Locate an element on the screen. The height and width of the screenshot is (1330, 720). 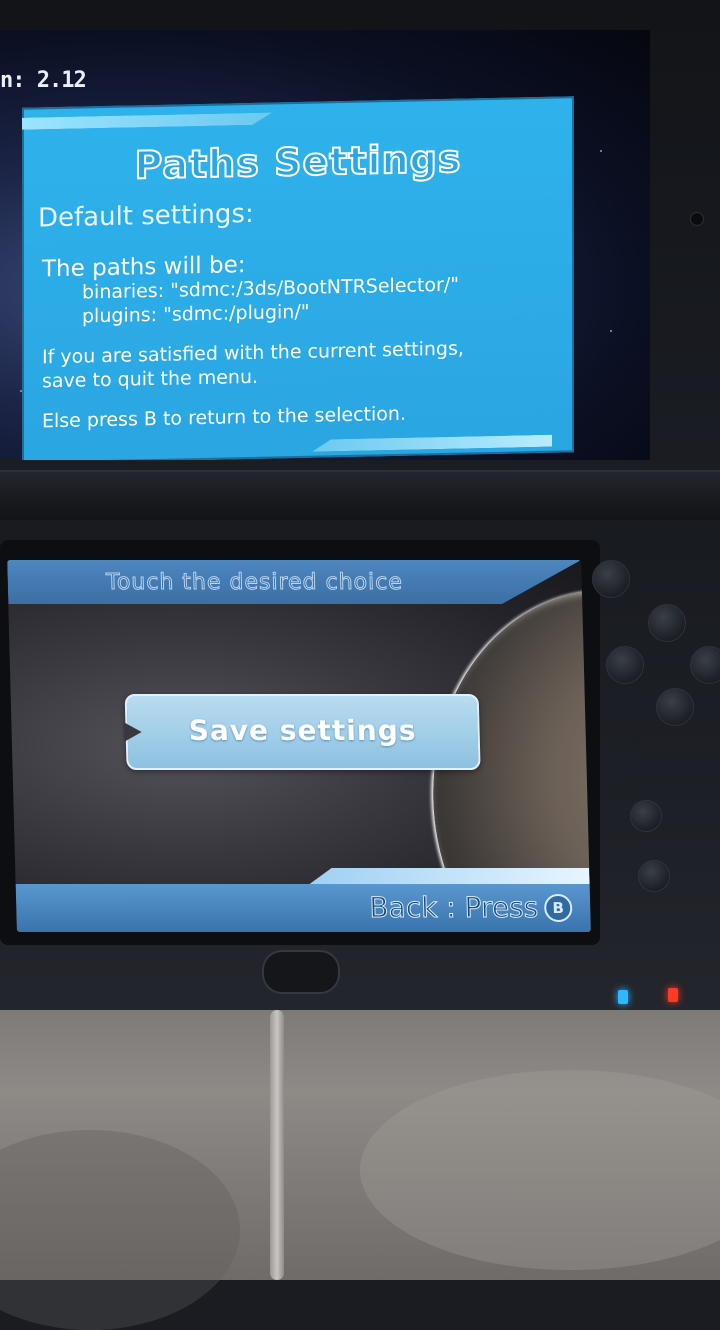
dialog-title: Paths Settings is located at coordinates (298, 162).